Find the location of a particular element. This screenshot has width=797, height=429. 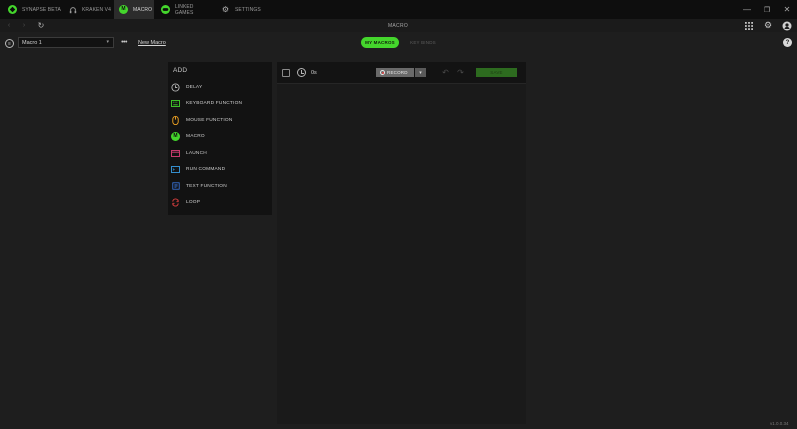

add-keyboard-function: KEYBOARD FUNCTION is located at coordinates (220, 104).